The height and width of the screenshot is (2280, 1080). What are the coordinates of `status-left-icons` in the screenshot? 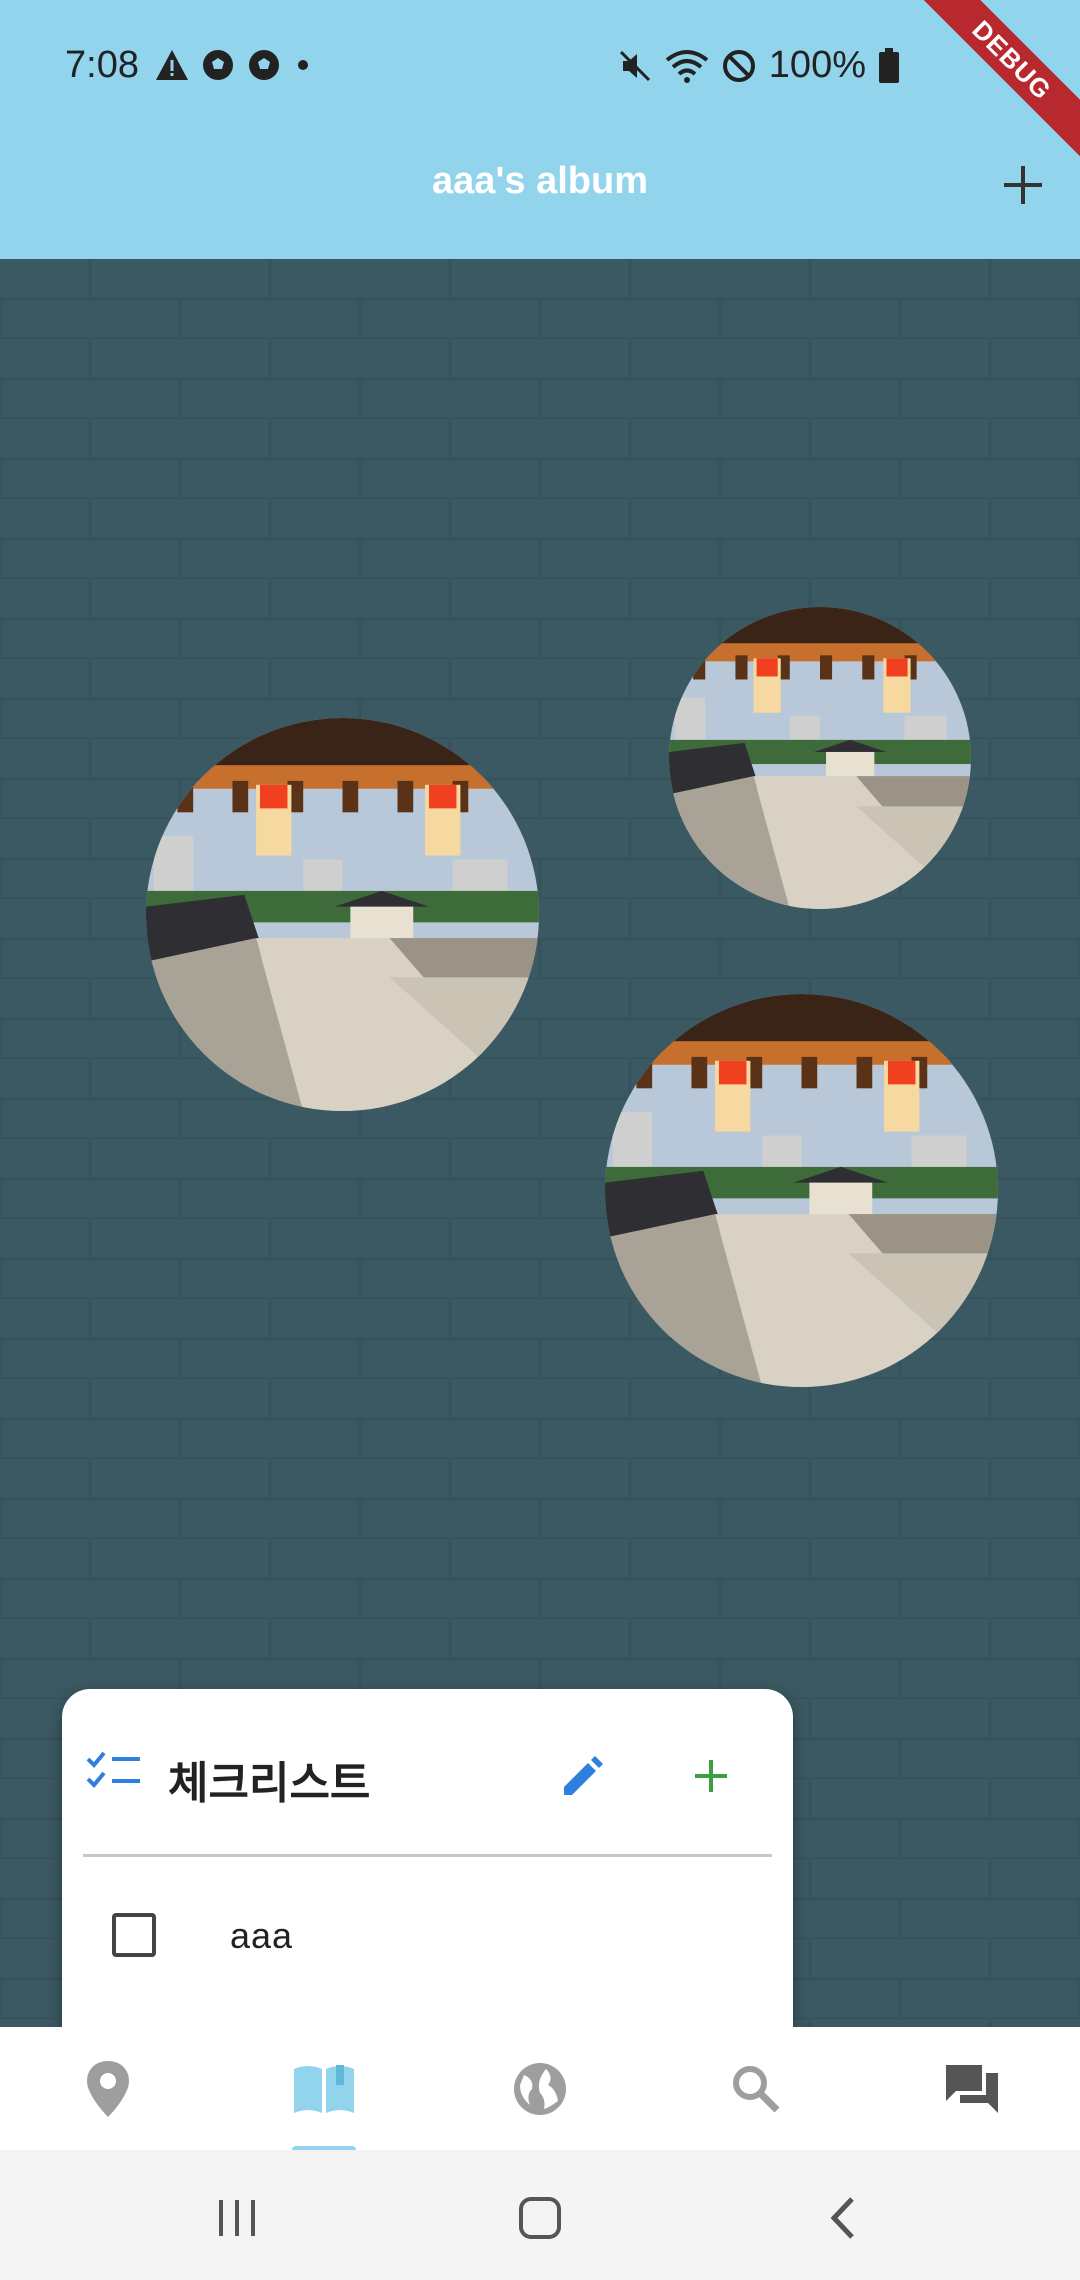 It's located at (234, 65).